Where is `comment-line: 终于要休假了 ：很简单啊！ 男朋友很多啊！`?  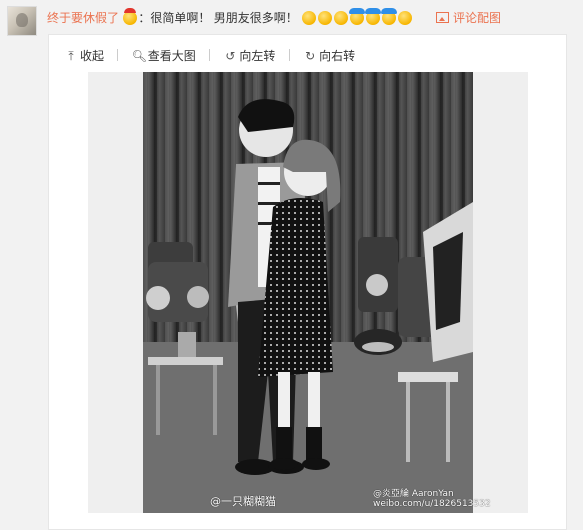 comment-line: 终于要休假了 ：很简单啊！ 男朋友很多啊！ is located at coordinates (230, 17).